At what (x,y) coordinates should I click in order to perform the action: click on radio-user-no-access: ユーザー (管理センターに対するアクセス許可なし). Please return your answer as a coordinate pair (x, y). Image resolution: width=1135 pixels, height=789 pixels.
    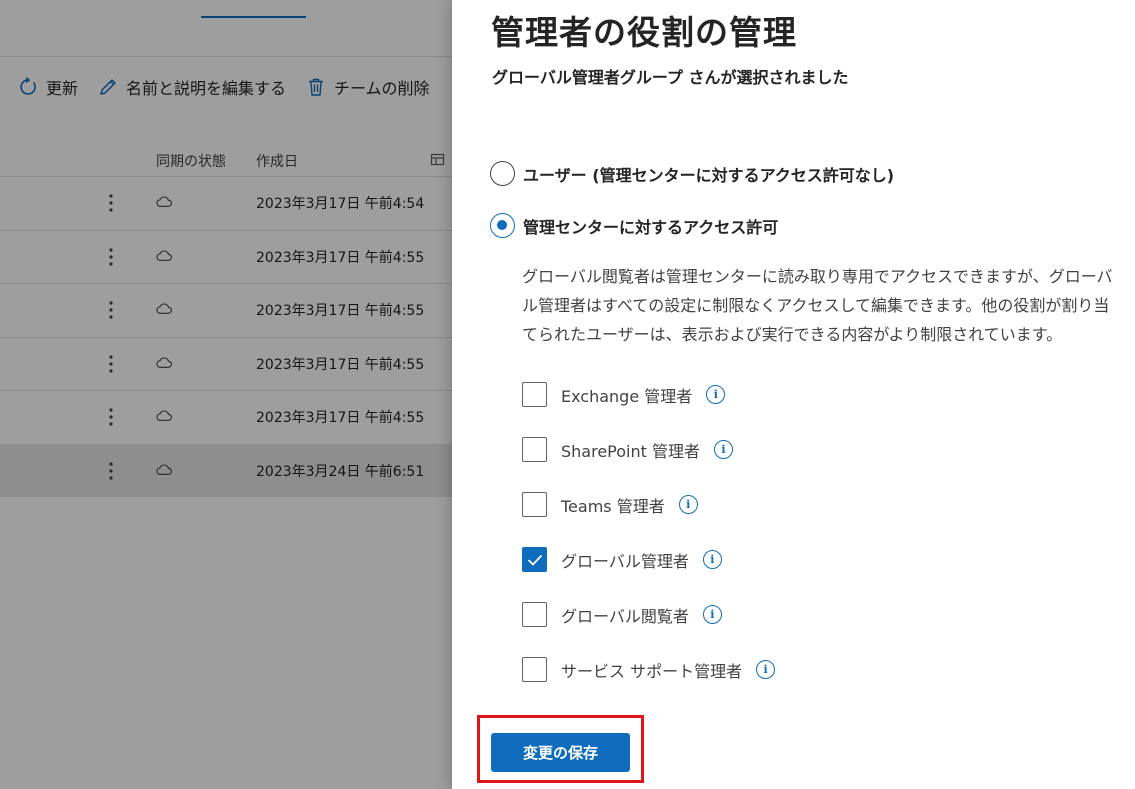
    Looking at the image, I should click on (692, 173).